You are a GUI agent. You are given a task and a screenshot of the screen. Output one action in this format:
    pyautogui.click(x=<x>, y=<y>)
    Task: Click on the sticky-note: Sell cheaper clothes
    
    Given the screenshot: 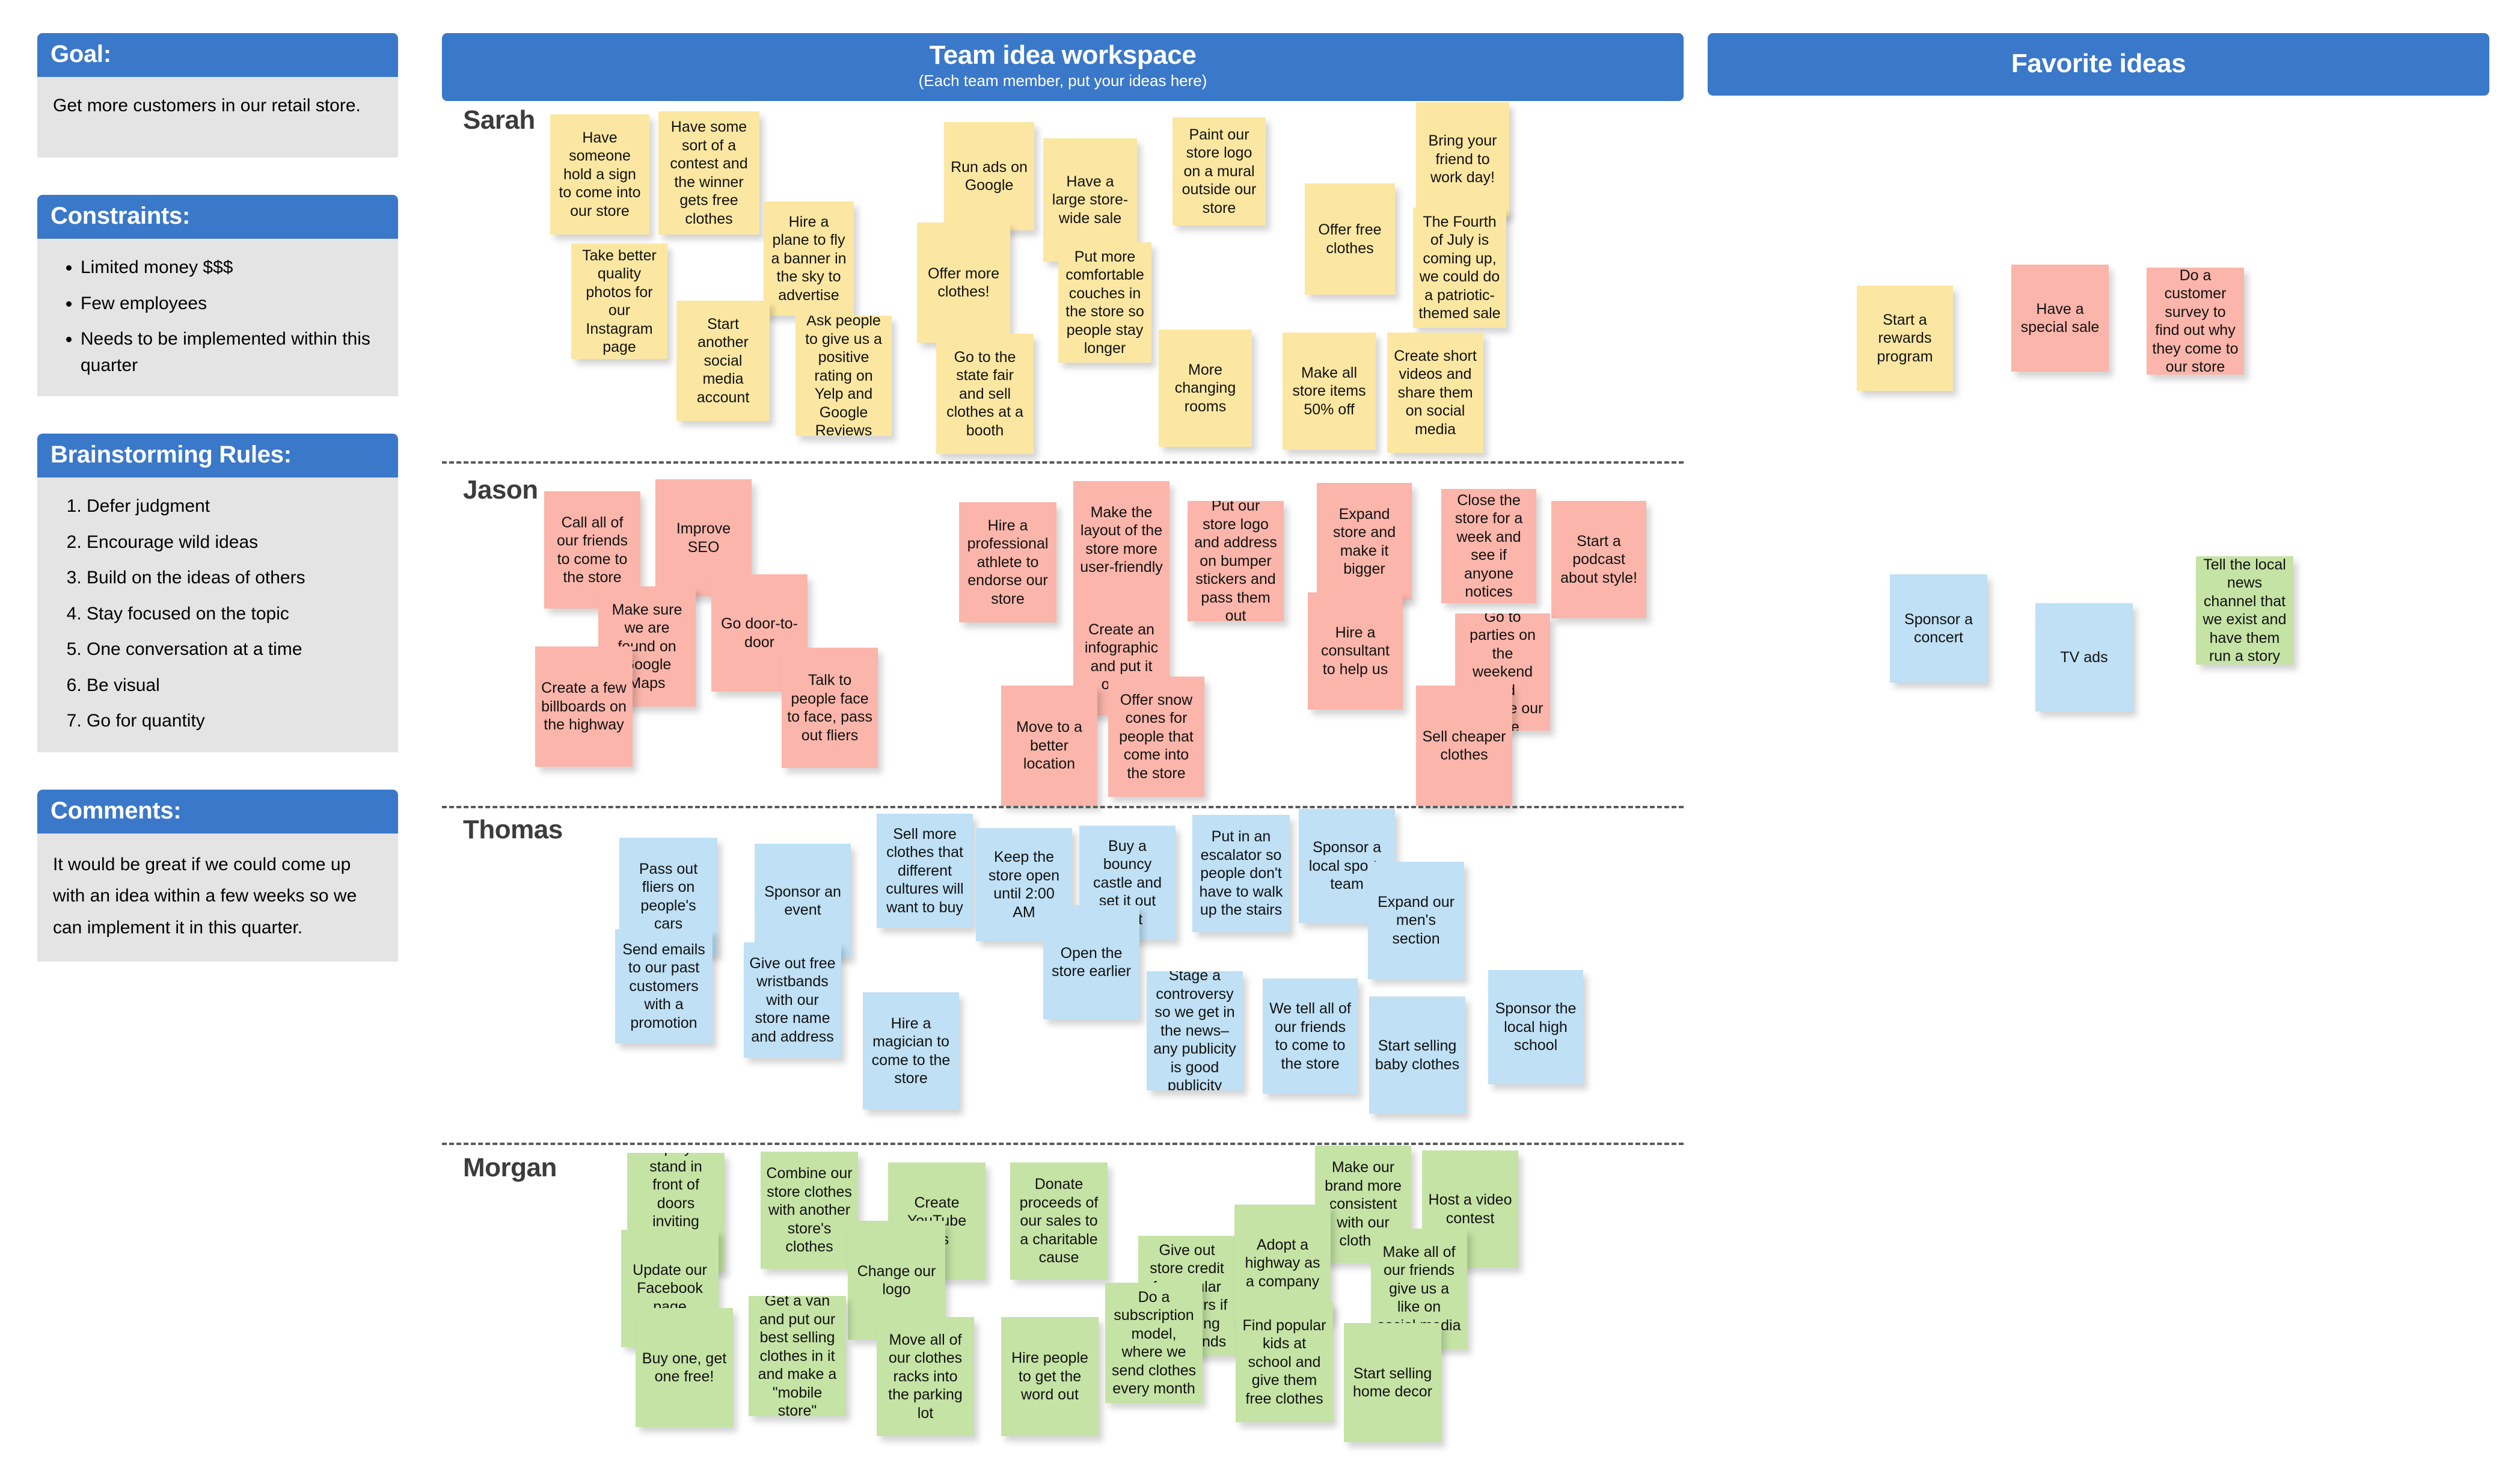 What is the action you would take?
    pyautogui.click(x=1464, y=746)
    